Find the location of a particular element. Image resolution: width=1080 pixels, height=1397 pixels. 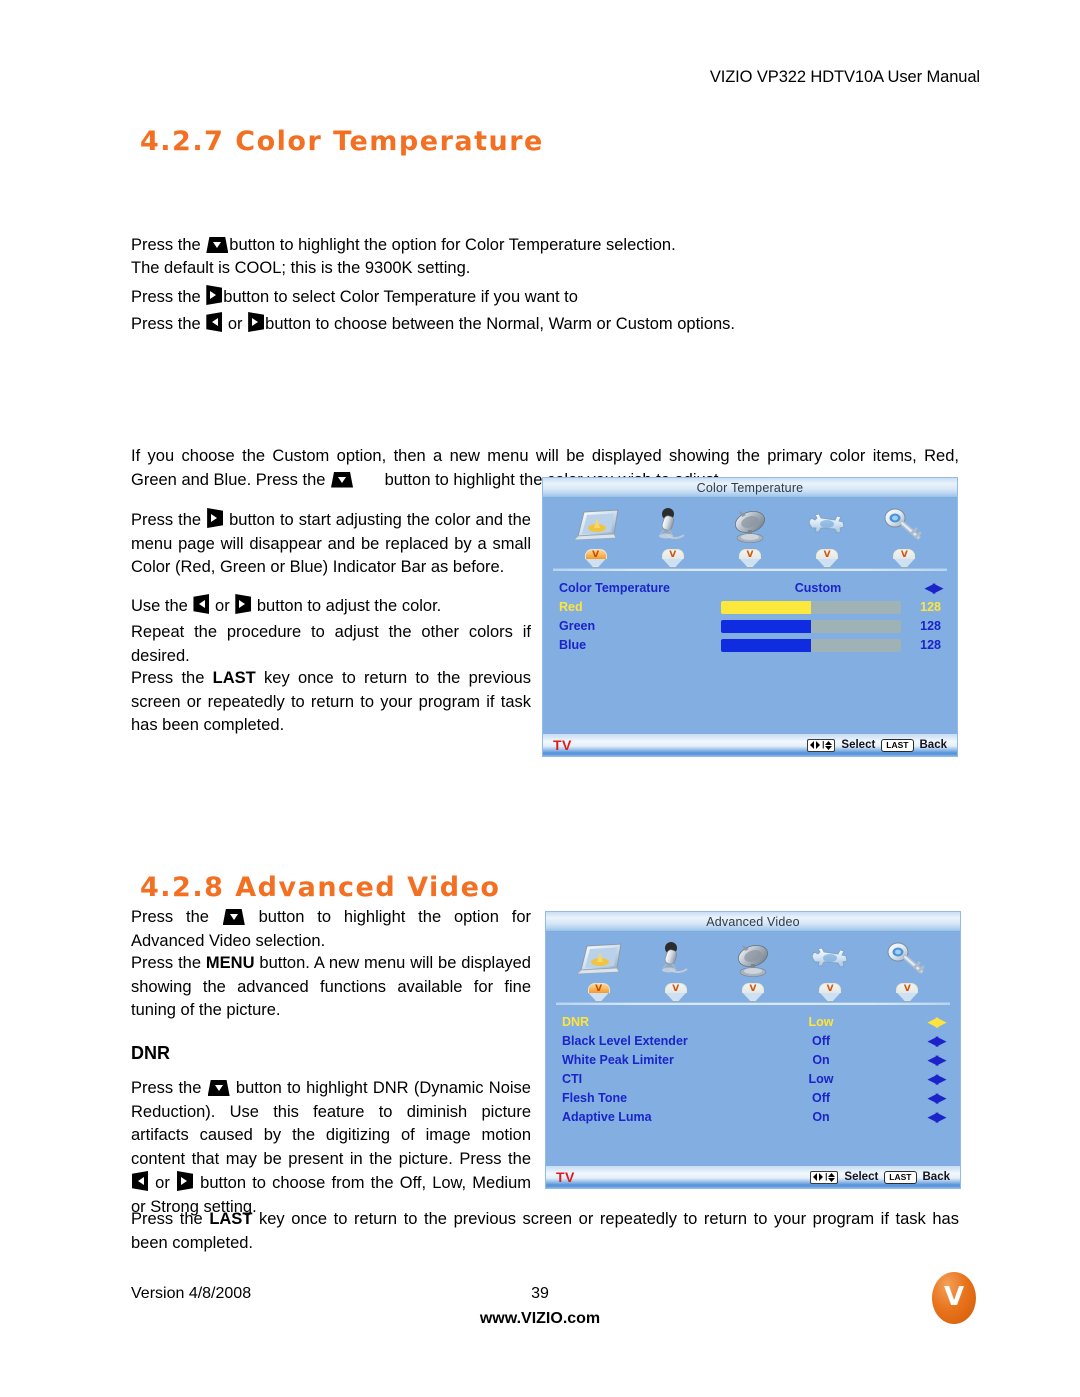

osd-row-label: White Peak Limiter is located at coordinates (618, 1060).